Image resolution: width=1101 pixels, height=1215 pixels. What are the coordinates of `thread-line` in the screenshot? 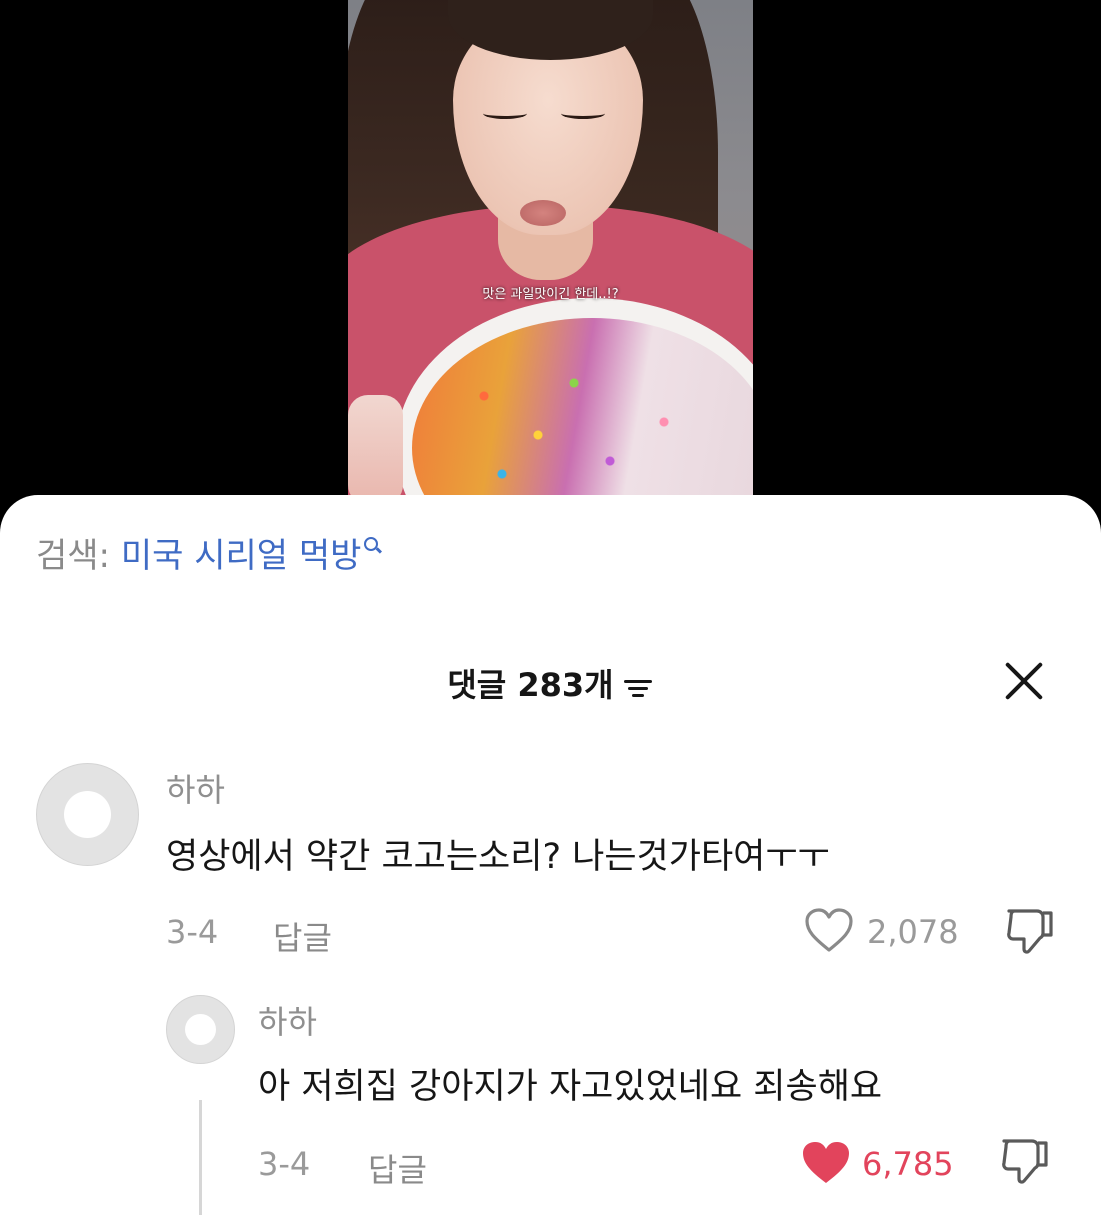 It's located at (200, 1157).